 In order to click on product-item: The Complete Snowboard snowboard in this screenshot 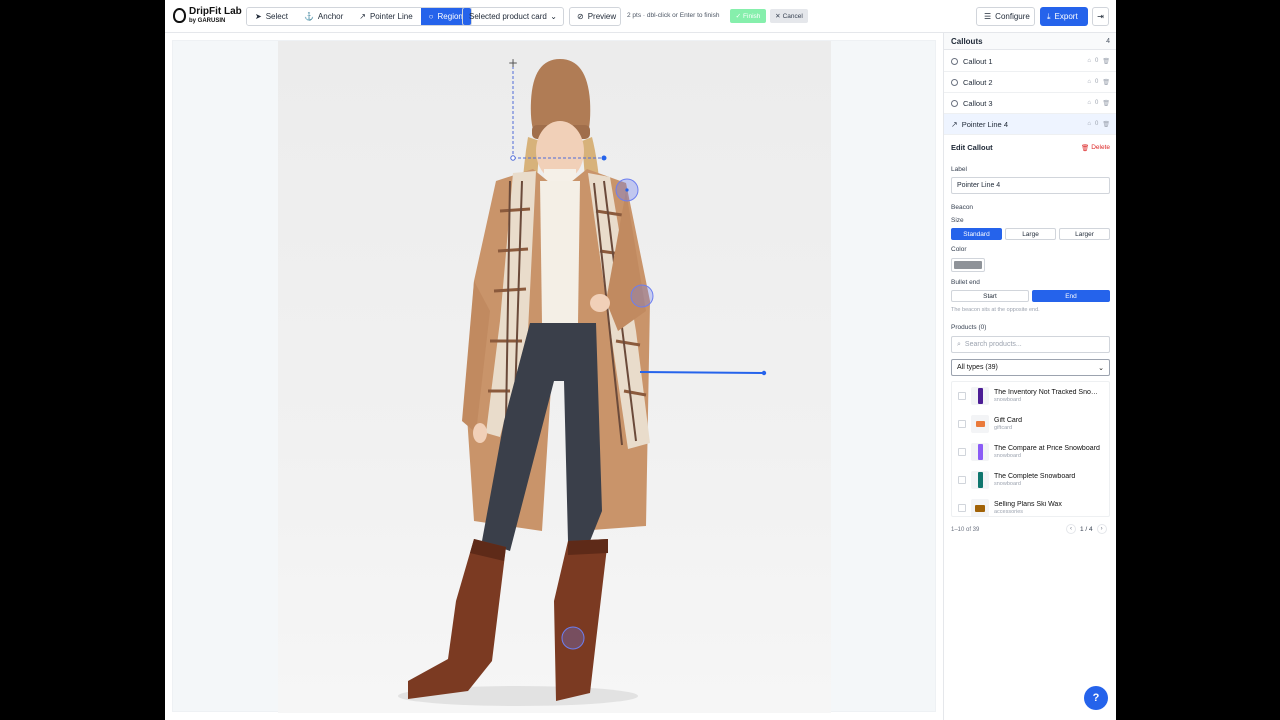, I will do `click(1030, 480)`.